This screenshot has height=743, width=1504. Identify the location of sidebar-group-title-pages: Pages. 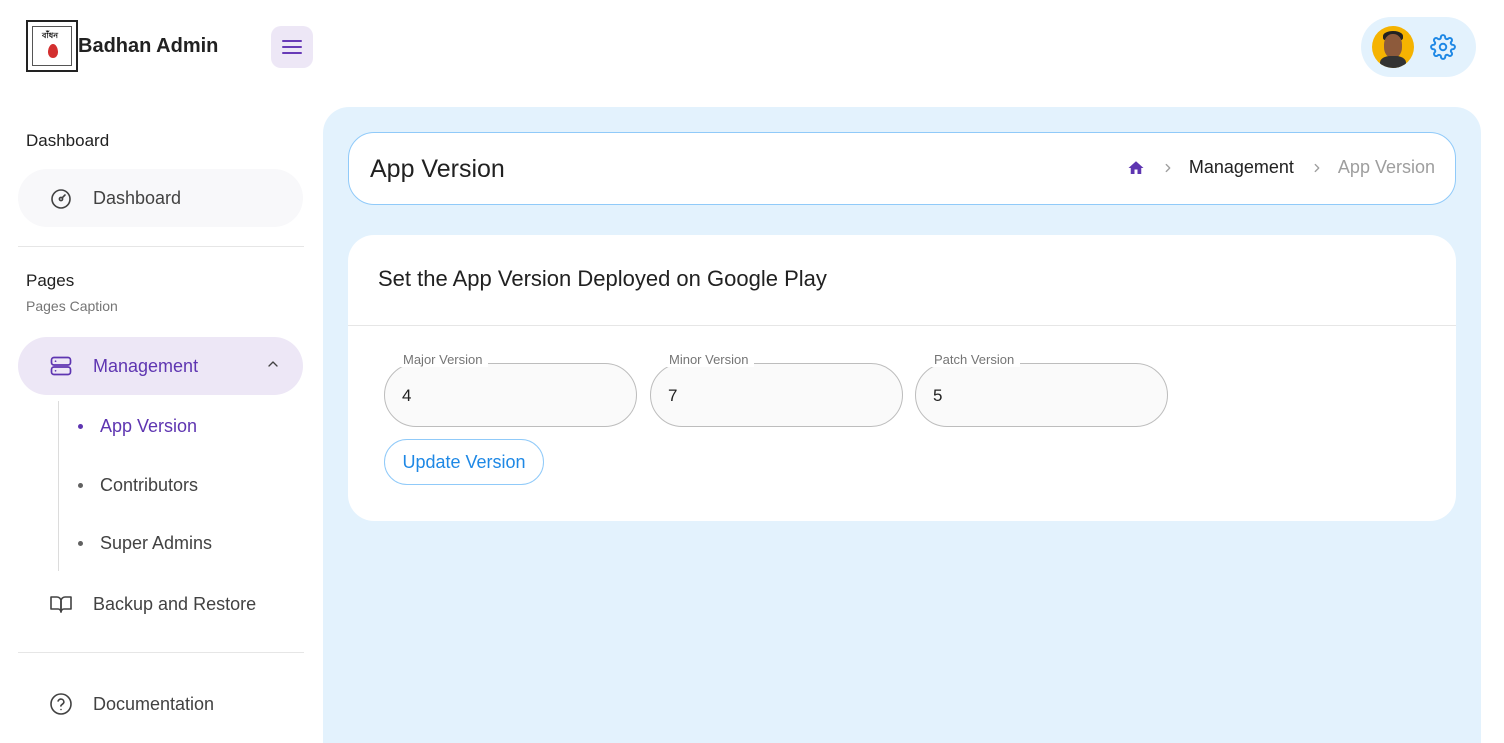
(50, 280).